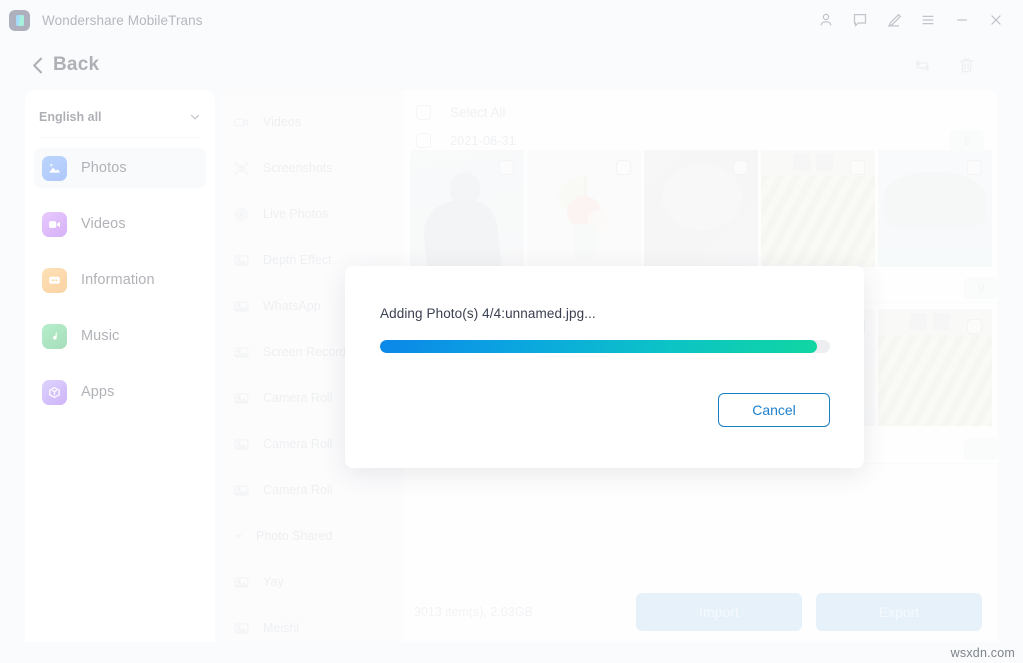  I want to click on progress-bar-track, so click(605, 346).